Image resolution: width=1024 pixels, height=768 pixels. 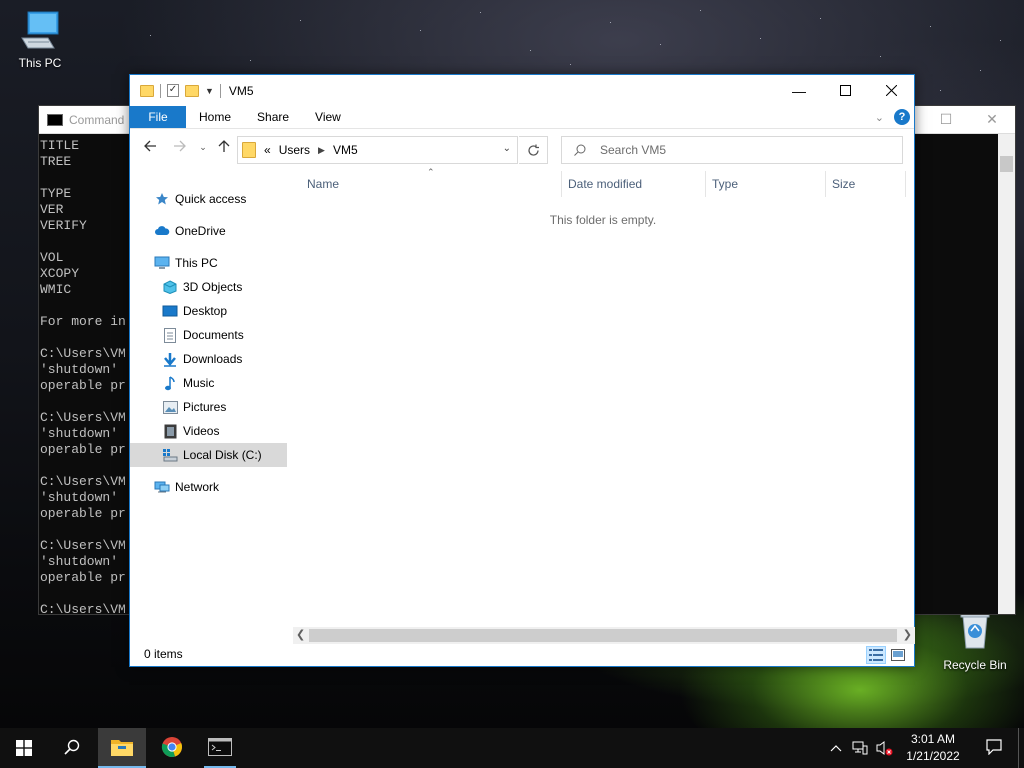 What do you see at coordinates (431, 172) in the screenshot?
I see `sort-ascending-icon: ⌃` at bounding box center [431, 172].